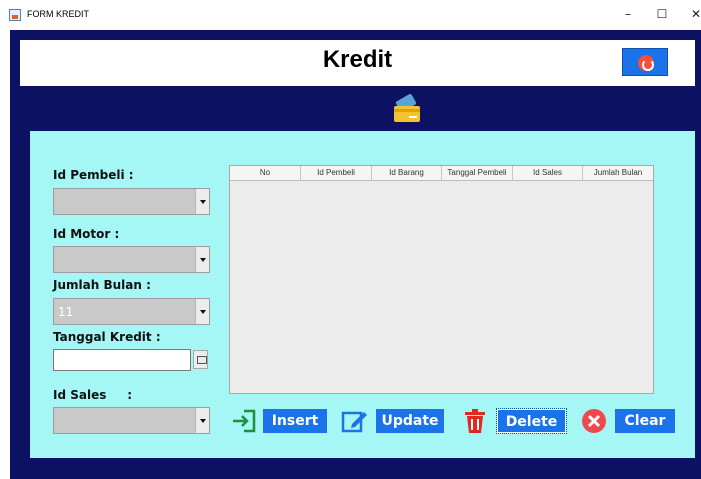 This screenshot has height=479, width=701. Describe the element at coordinates (131, 311) in the screenshot. I see `jumlah-bulan-combo: 11` at that location.